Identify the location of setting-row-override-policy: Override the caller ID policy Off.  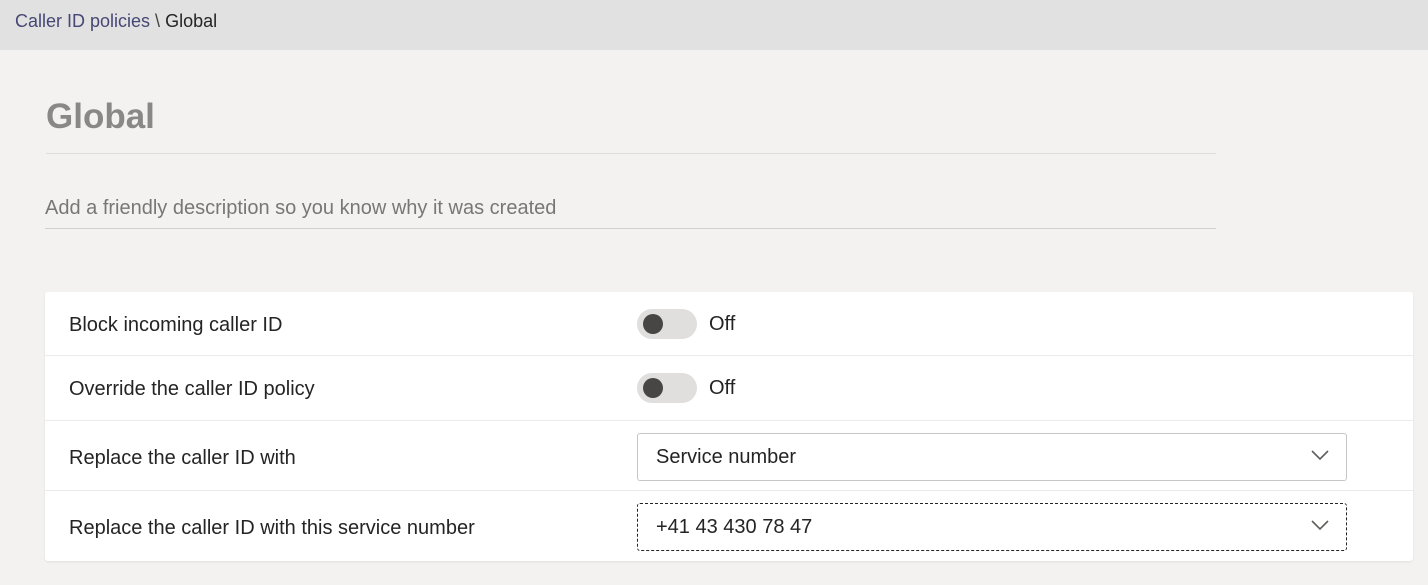
(729, 388).